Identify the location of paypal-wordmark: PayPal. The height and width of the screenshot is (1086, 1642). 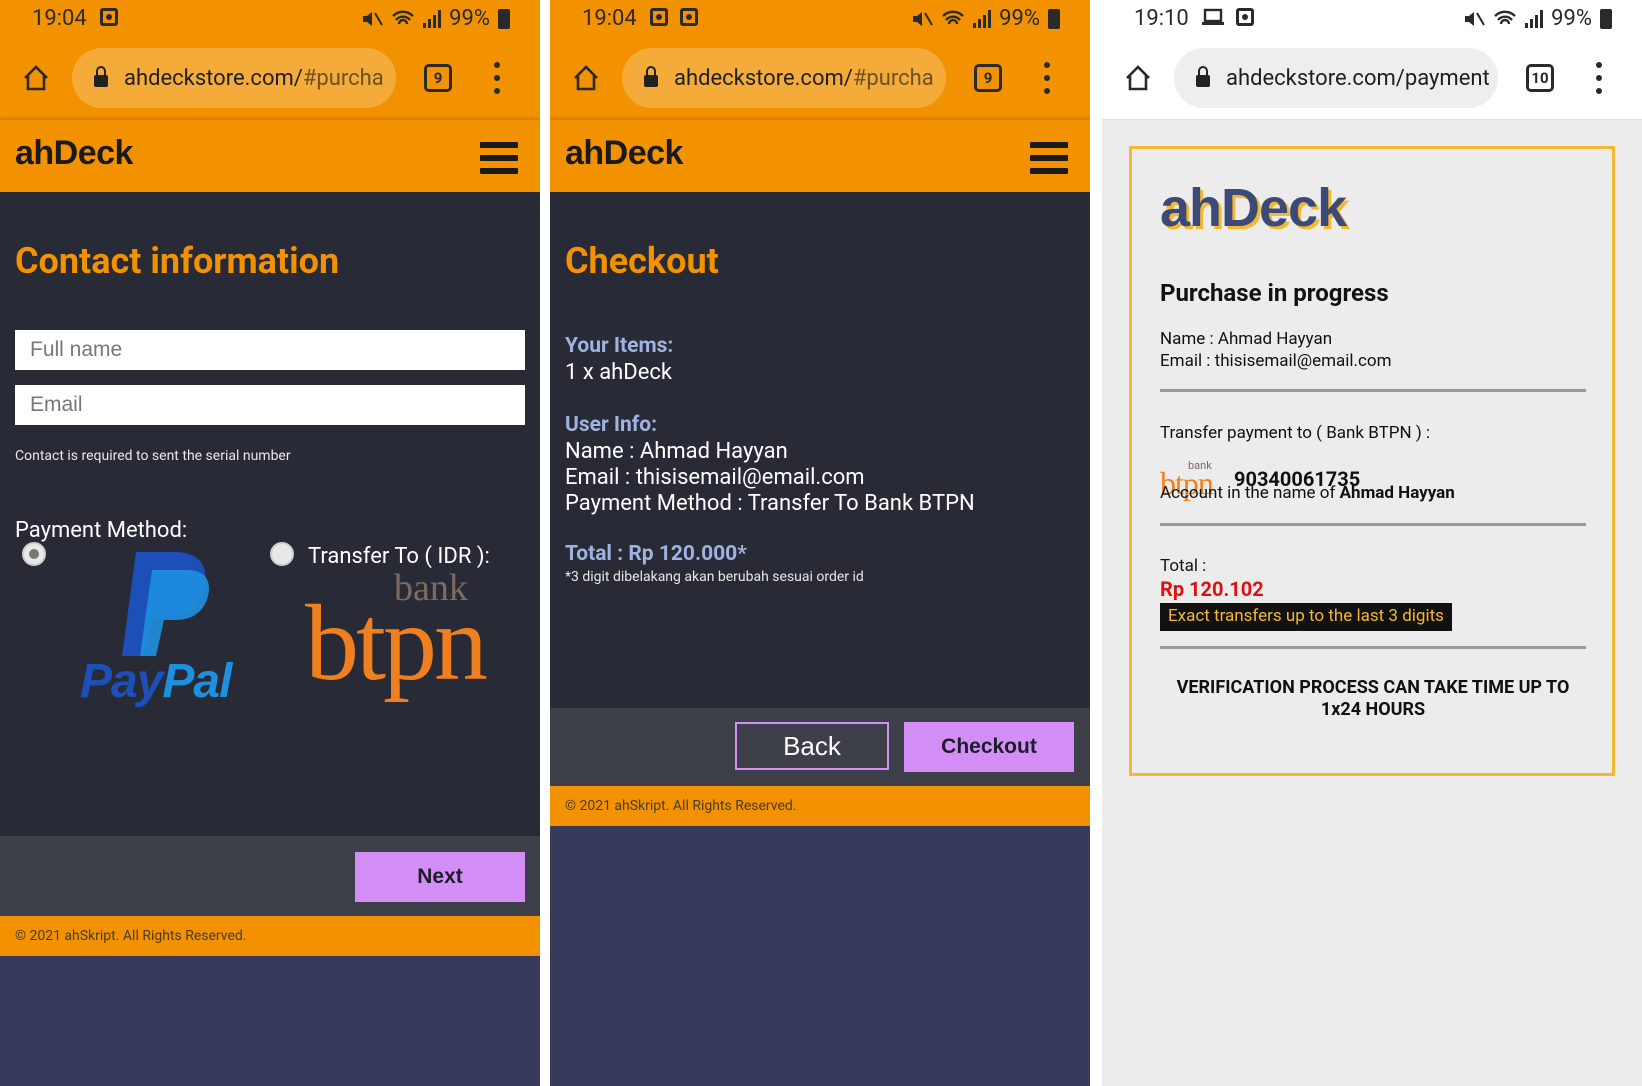
(156, 681).